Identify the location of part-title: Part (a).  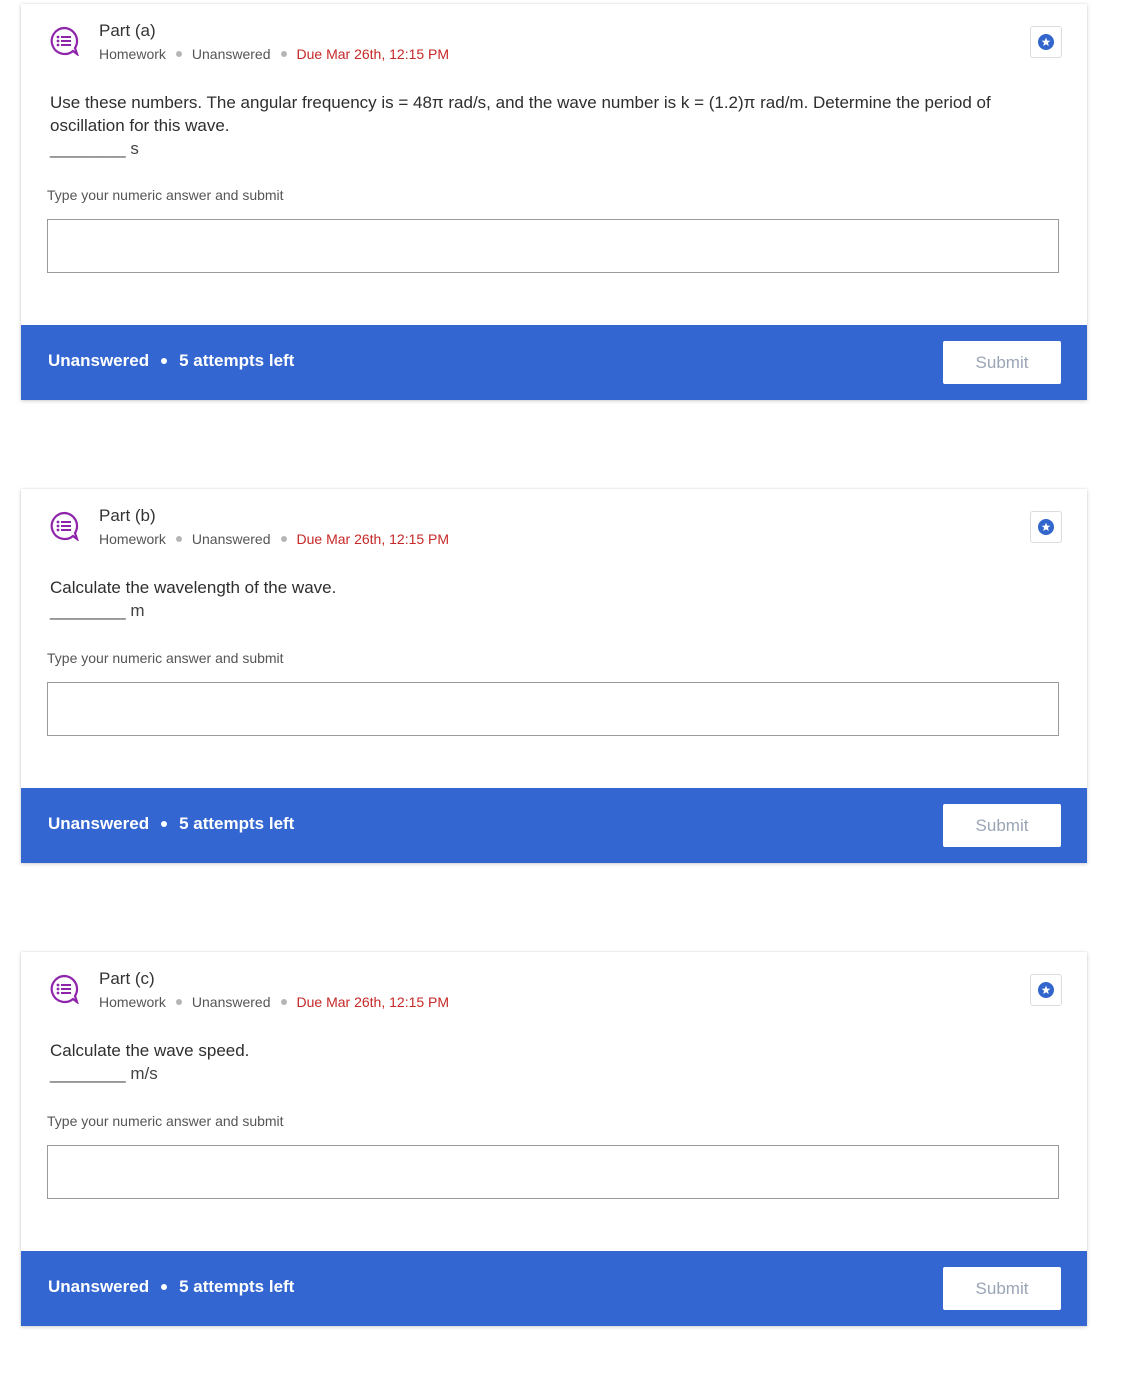
(127, 30).